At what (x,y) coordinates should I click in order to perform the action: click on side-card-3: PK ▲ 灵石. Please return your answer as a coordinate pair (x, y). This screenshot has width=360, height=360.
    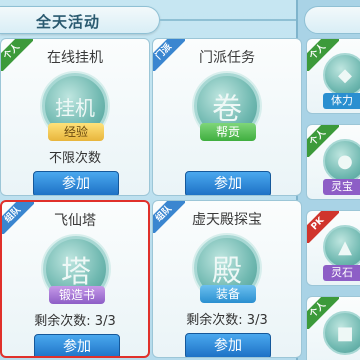
    Looking at the image, I should click on (333, 248).